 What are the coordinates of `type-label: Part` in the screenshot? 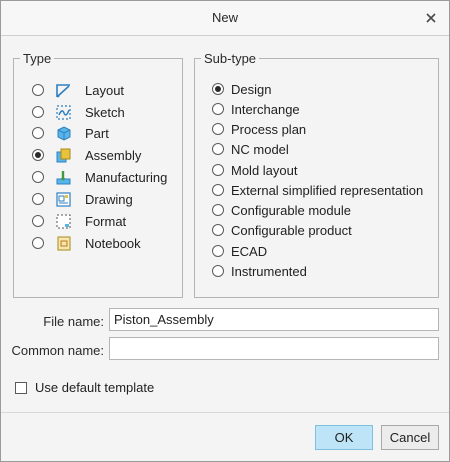 It's located at (97, 133).